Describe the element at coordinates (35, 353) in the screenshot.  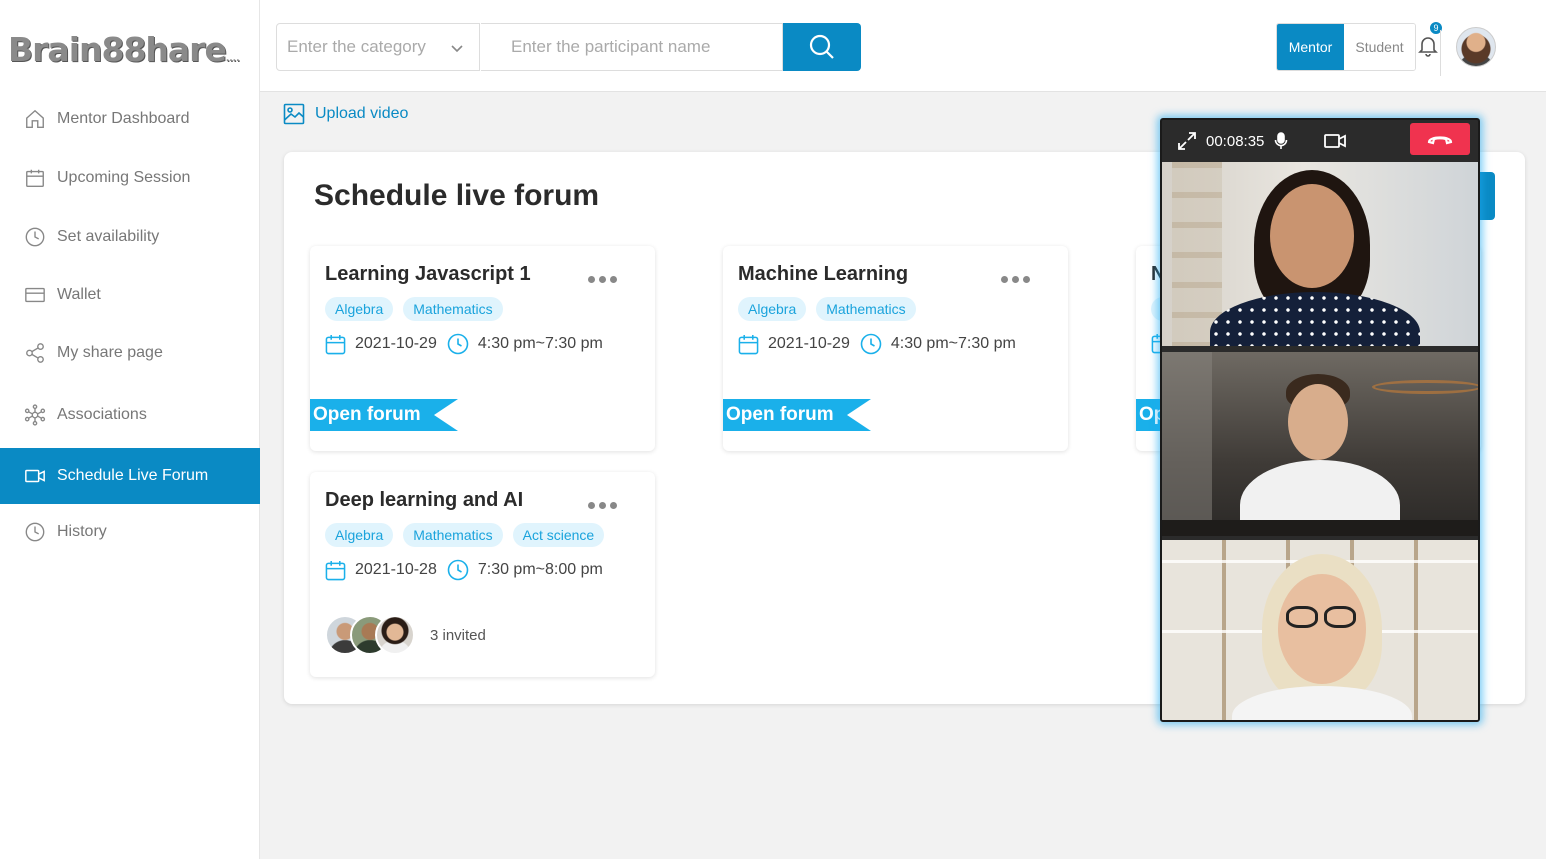
I see `share-icon` at that location.